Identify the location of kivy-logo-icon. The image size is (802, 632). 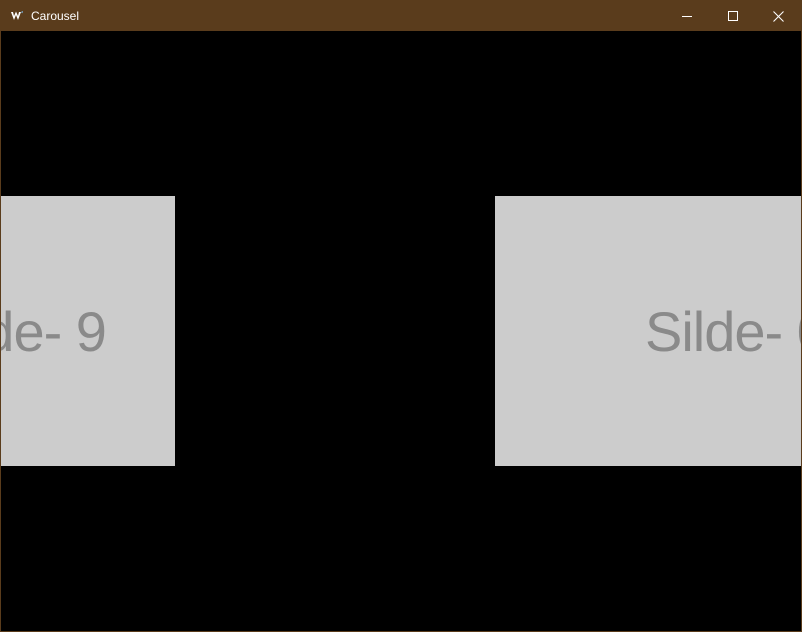
(17, 15).